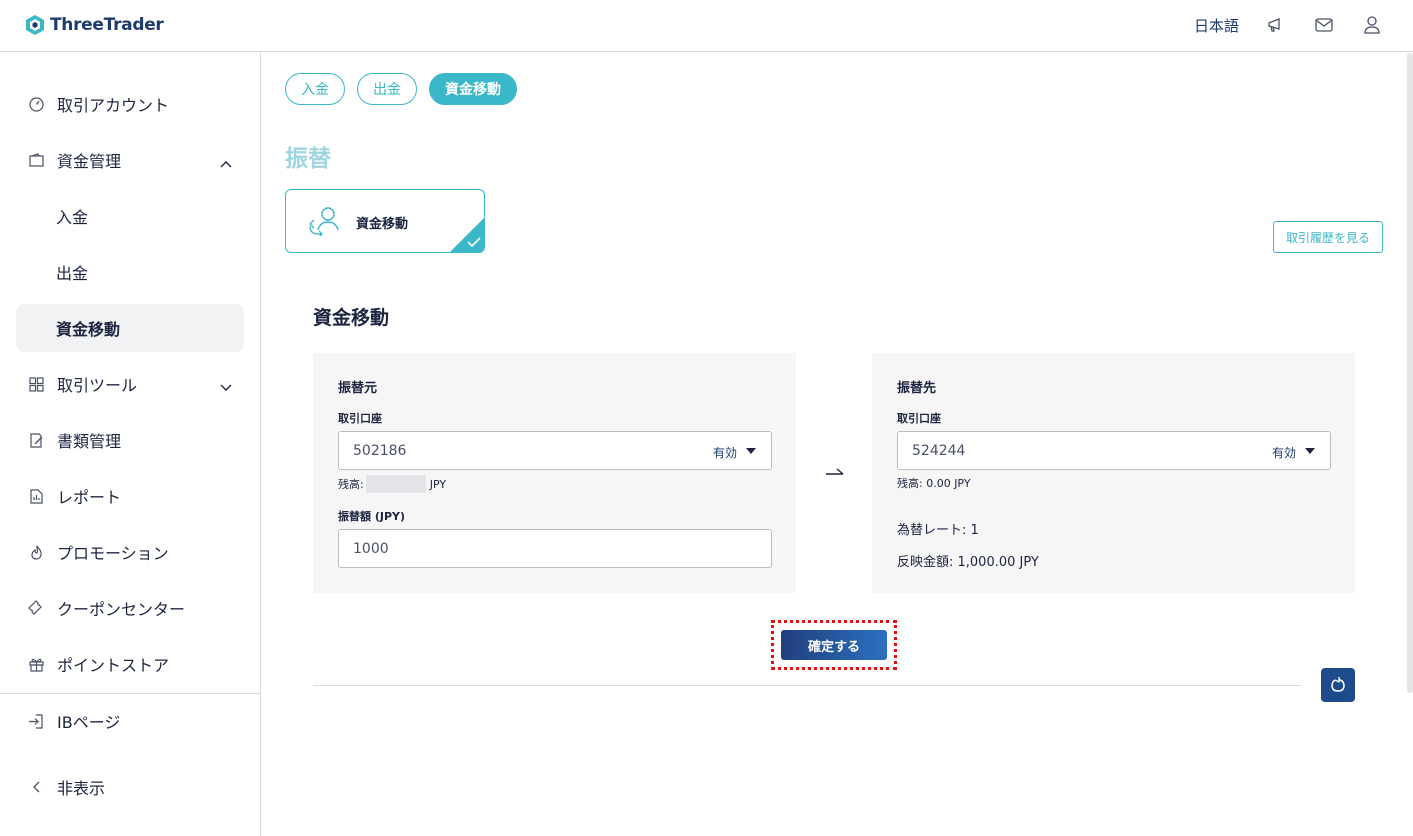 Image resolution: width=1413 pixels, height=836 pixels. I want to click on sidebar-item-trading-tools: 取引ツール, so click(130, 384).